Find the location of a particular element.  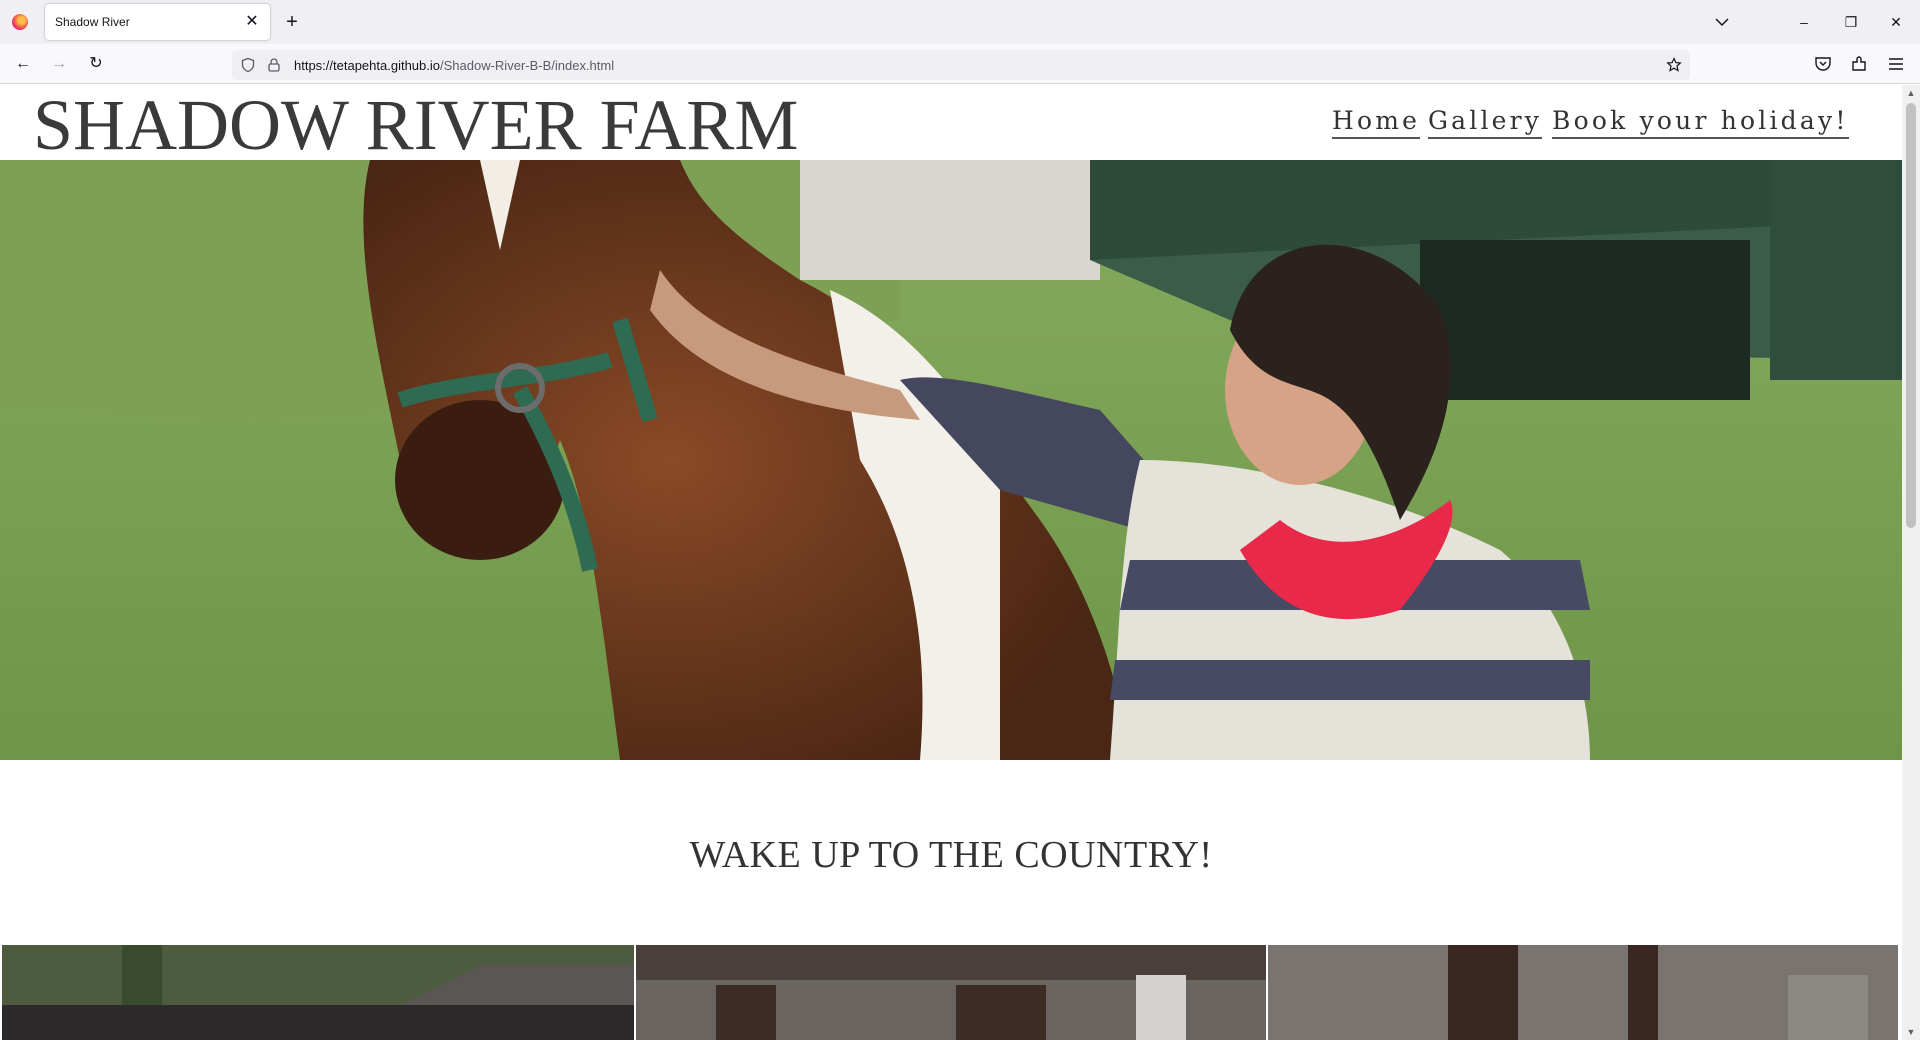

nav-book-holiday-link: Book your holiday! is located at coordinates (1700, 122).